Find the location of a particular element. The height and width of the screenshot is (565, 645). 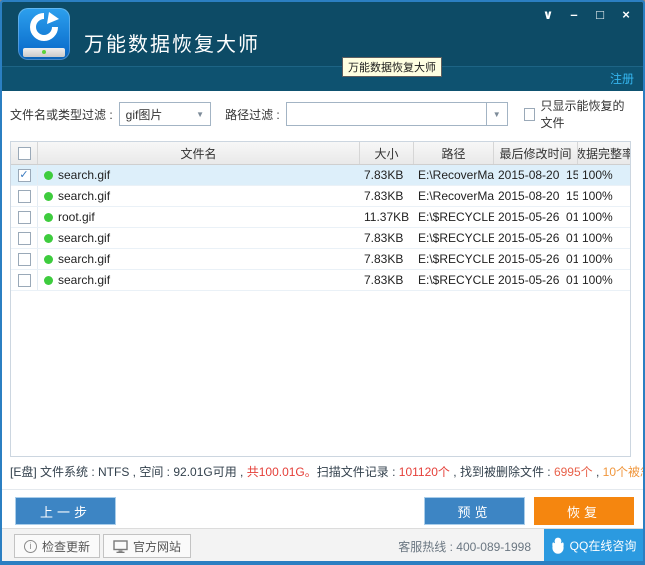

maximize-icon: □ is located at coordinates (600, 15).